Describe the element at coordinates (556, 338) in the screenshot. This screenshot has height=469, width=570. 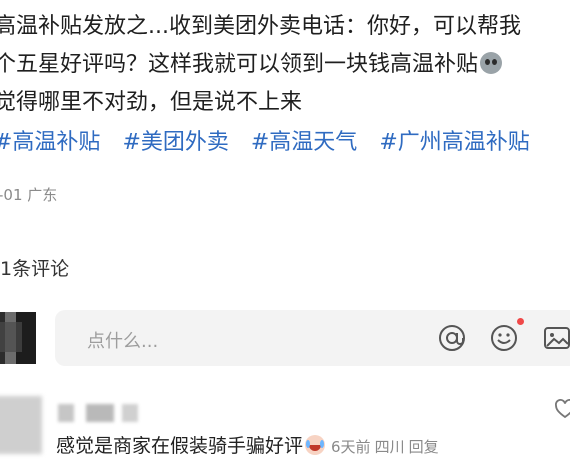
I see `image-icon` at that location.